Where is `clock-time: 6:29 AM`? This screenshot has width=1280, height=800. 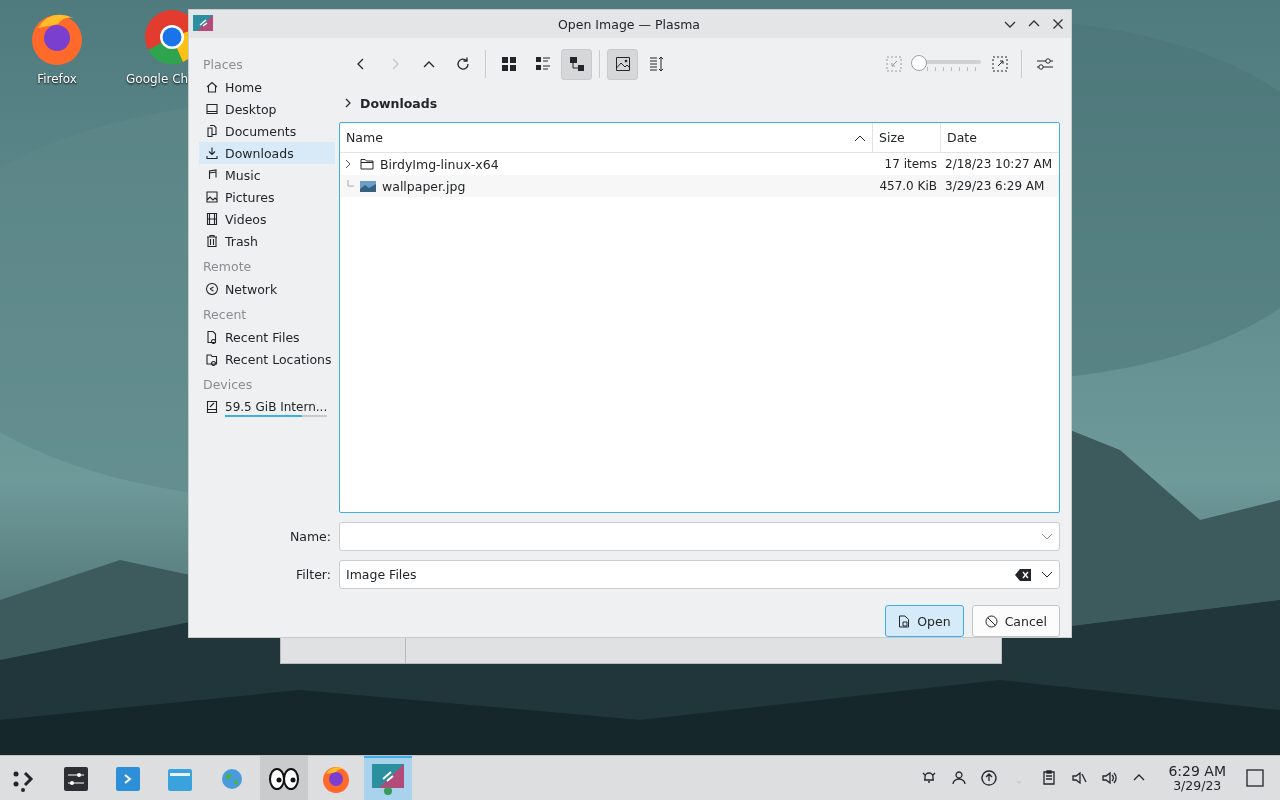
clock-time: 6:29 AM is located at coordinates (1197, 771).